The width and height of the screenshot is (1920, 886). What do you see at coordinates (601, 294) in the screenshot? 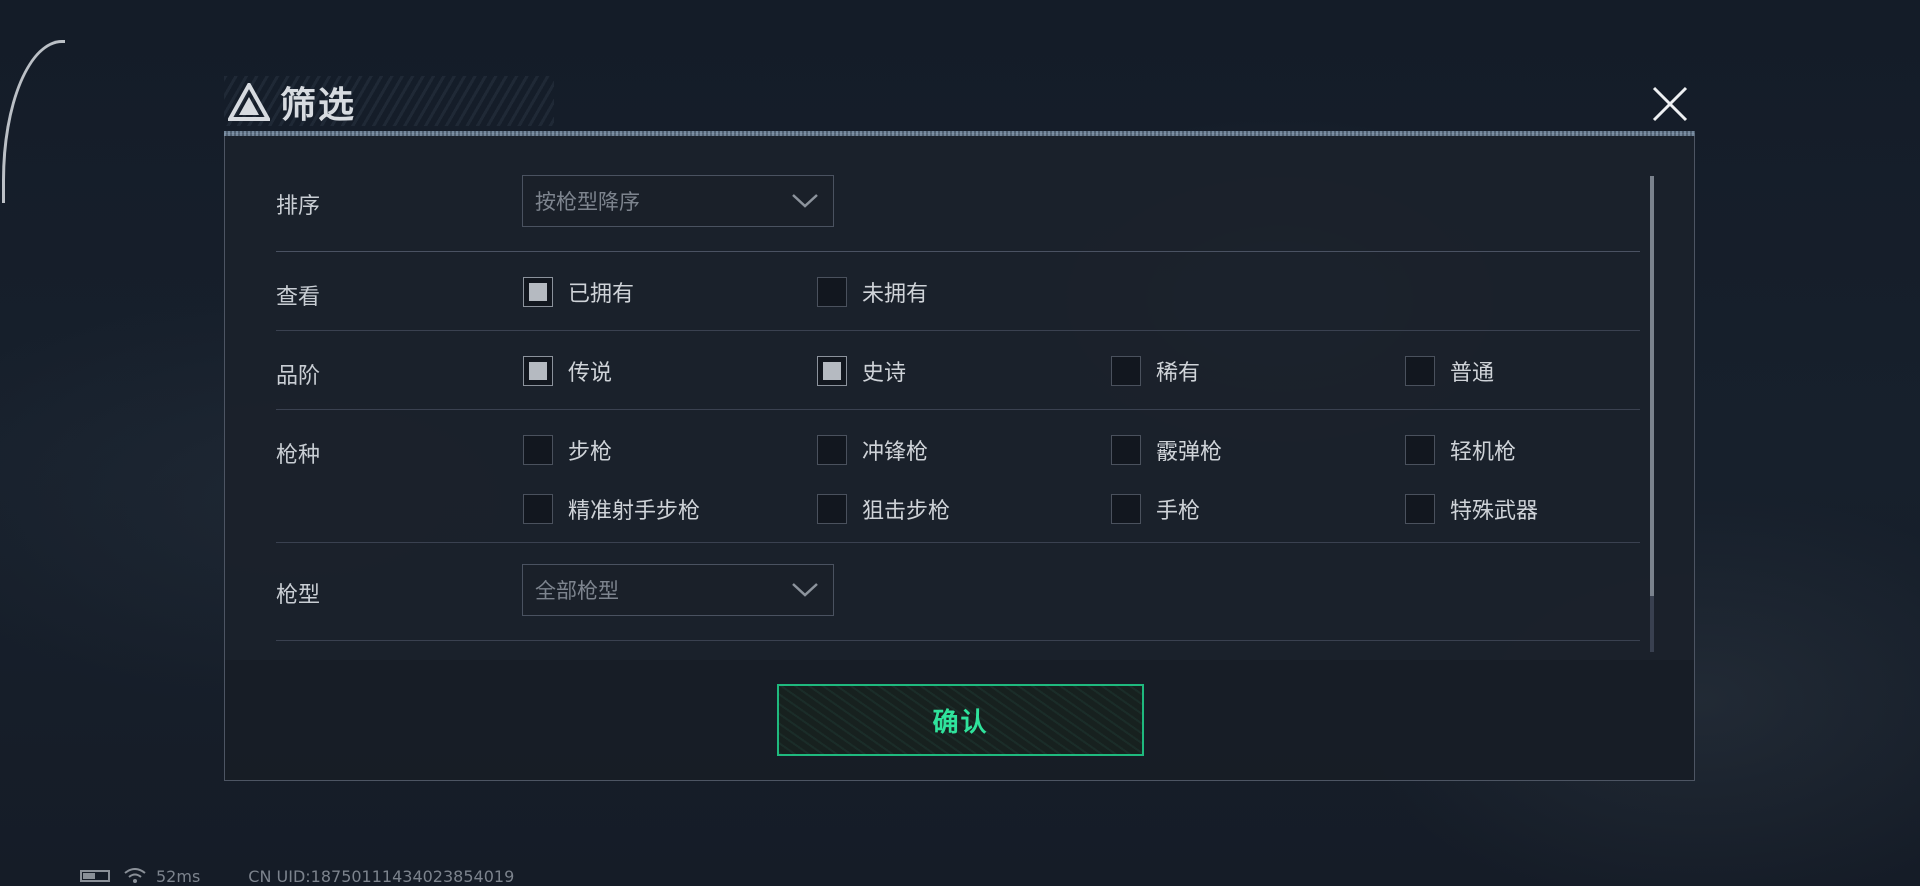
I see `checkbox-label: 已拥有` at bounding box center [601, 294].